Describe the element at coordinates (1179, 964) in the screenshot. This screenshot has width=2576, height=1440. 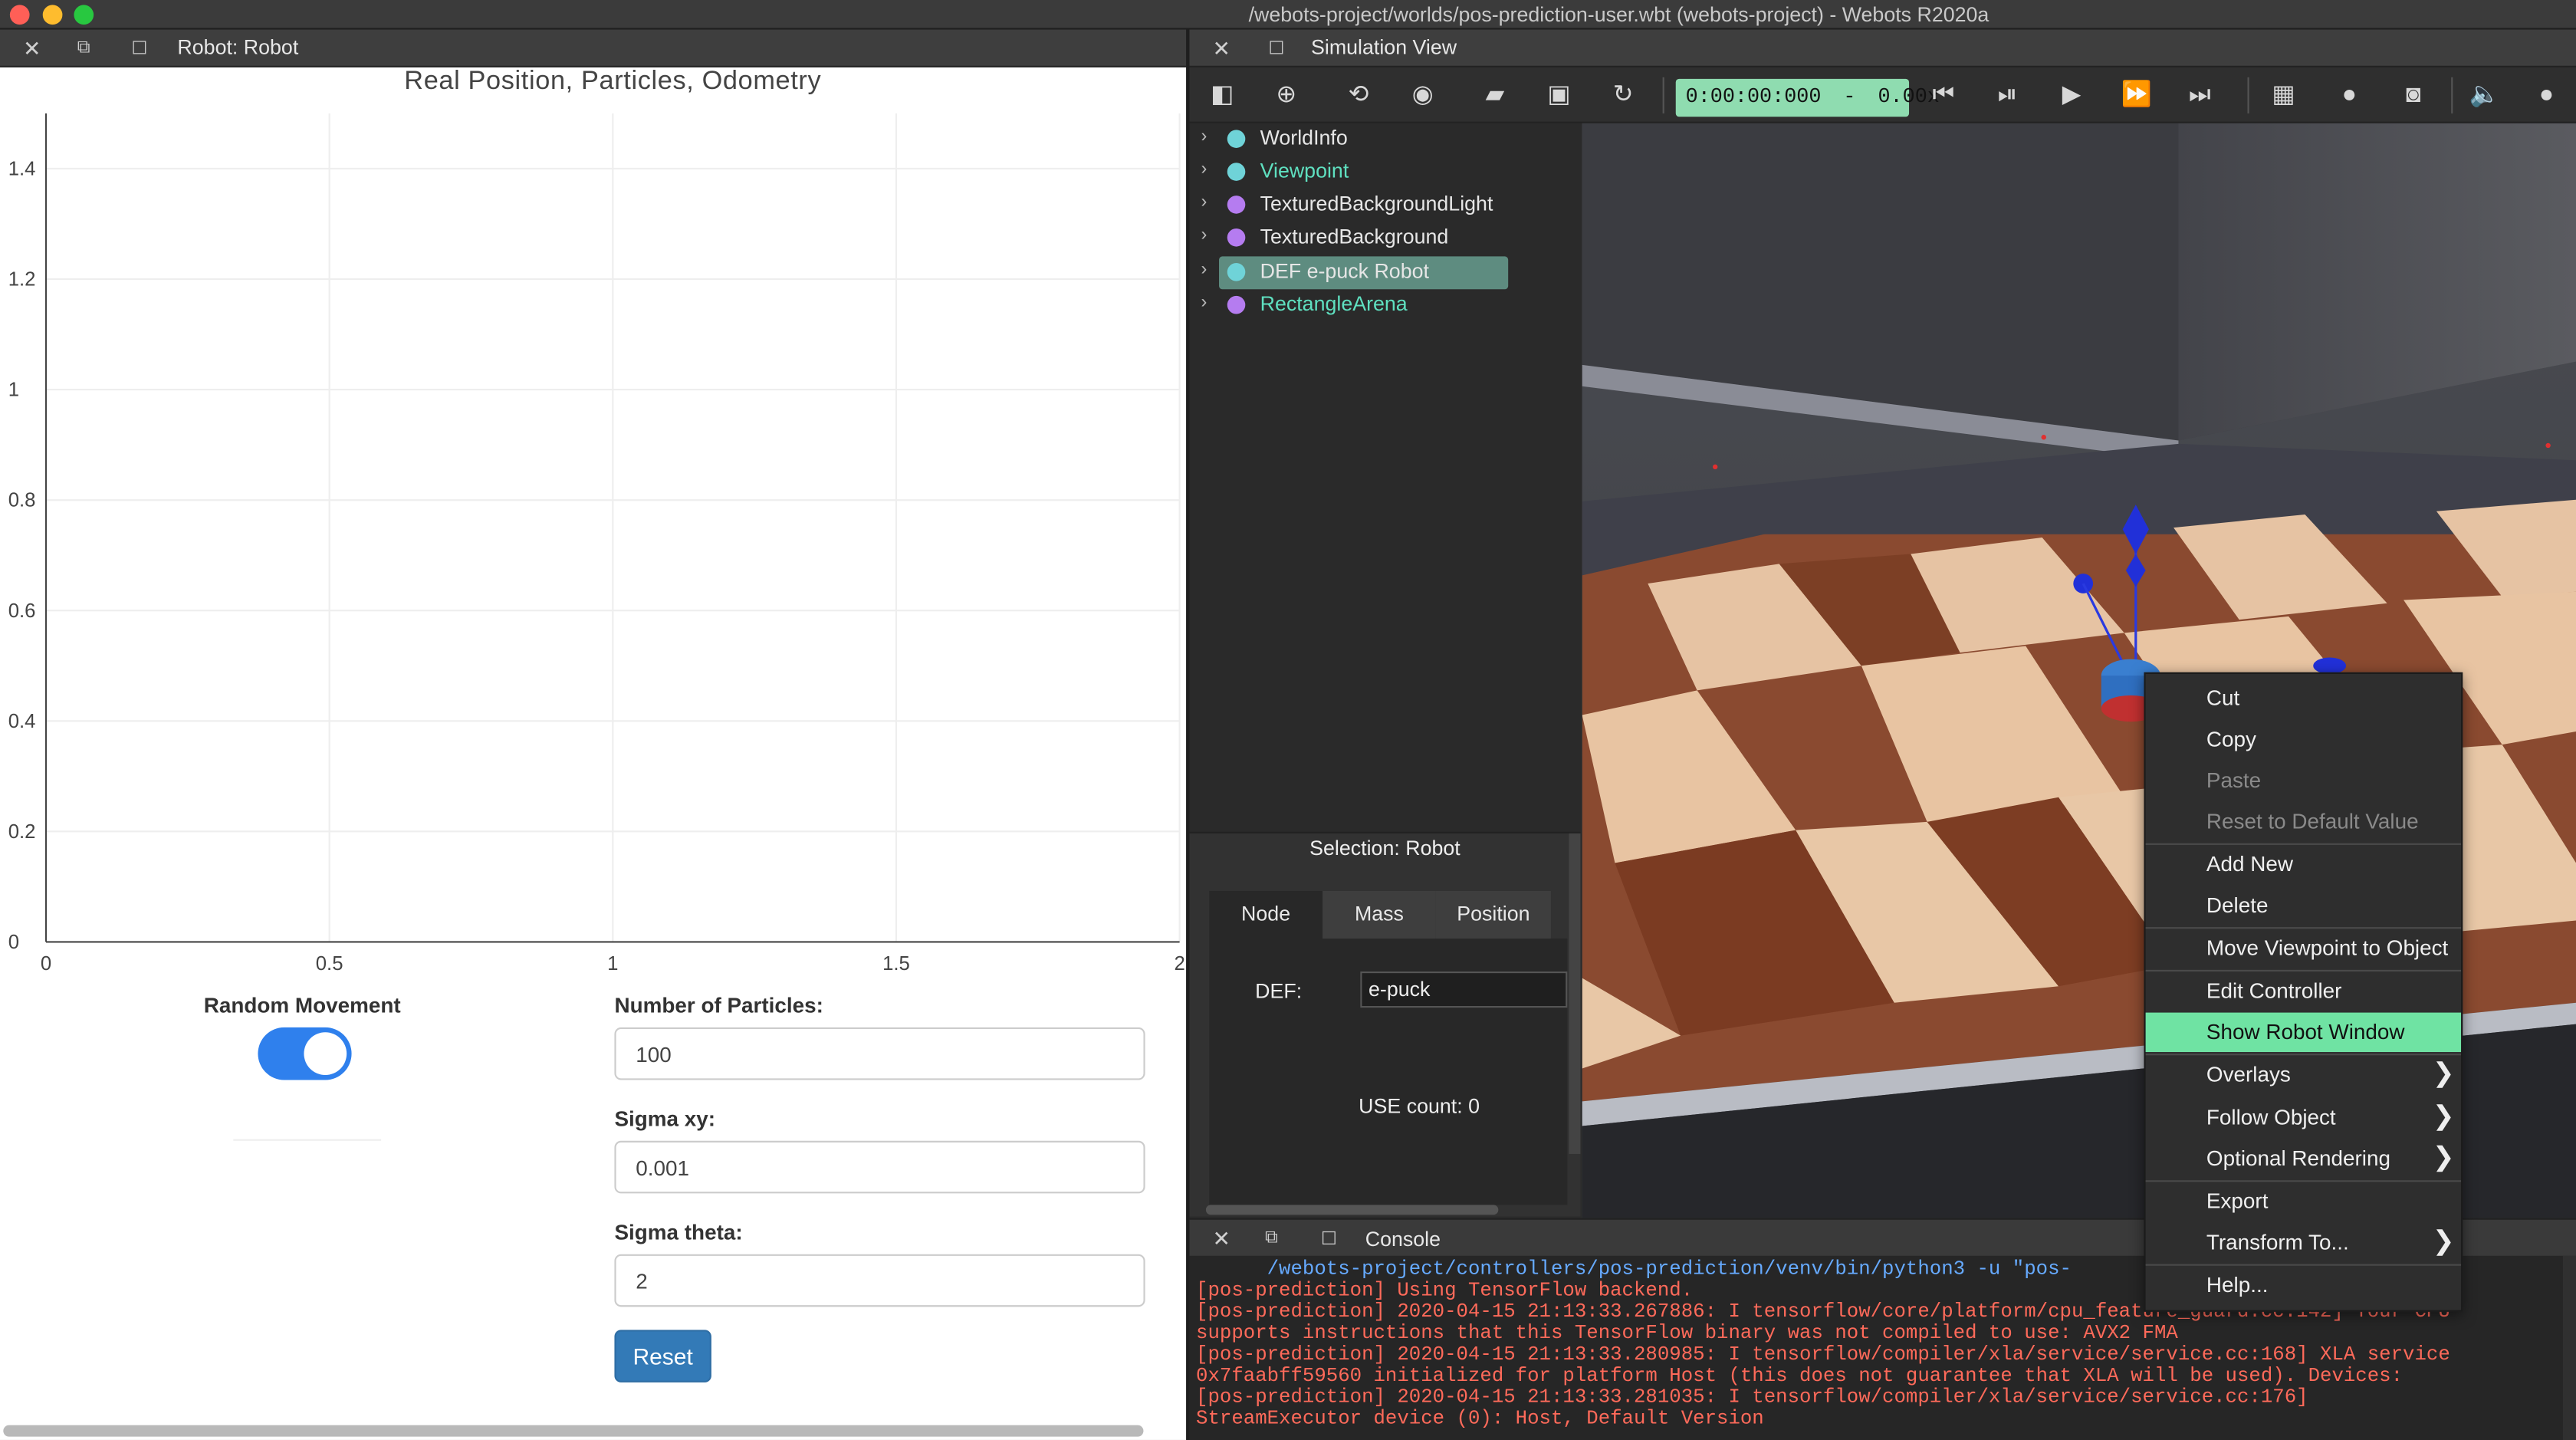
I see `x-tick-label: 2` at that location.